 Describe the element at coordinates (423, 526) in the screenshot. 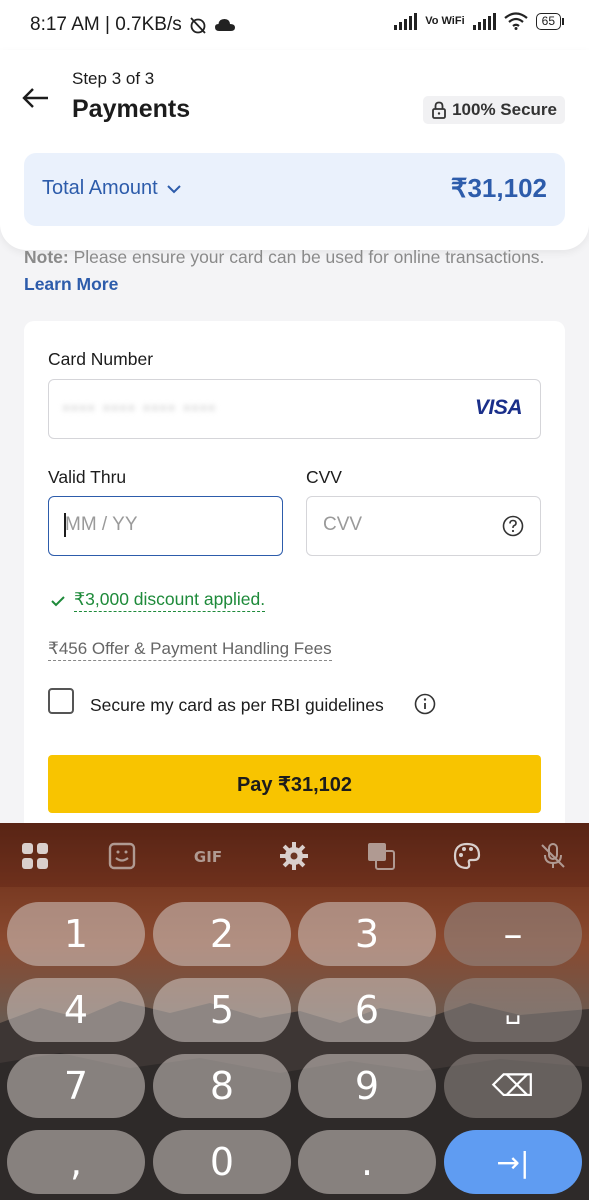

I see `cvv-field: CVV` at that location.